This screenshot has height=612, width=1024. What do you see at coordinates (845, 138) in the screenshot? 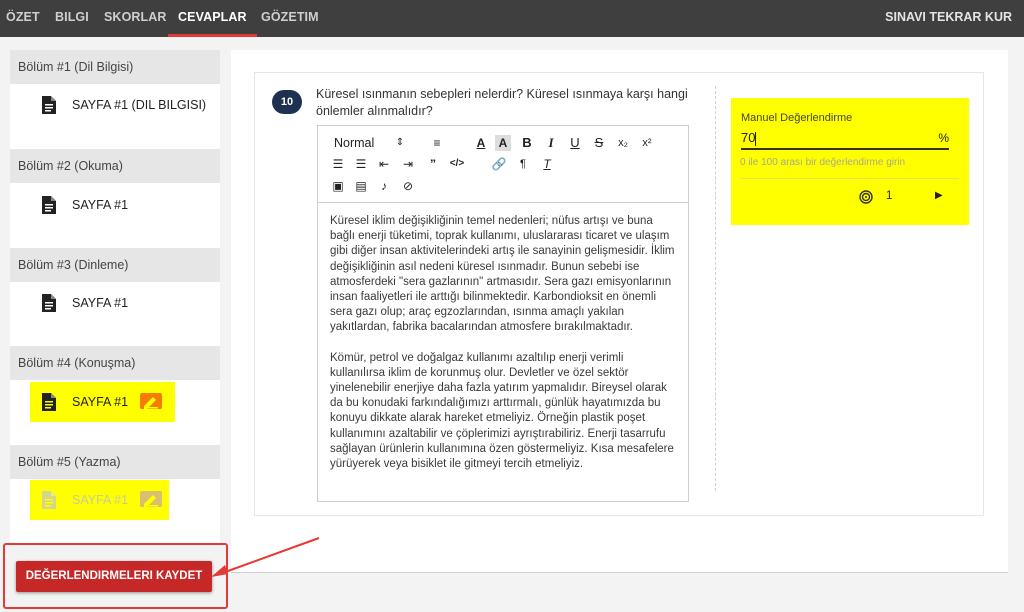
I see `grading-input: 70 %` at bounding box center [845, 138].